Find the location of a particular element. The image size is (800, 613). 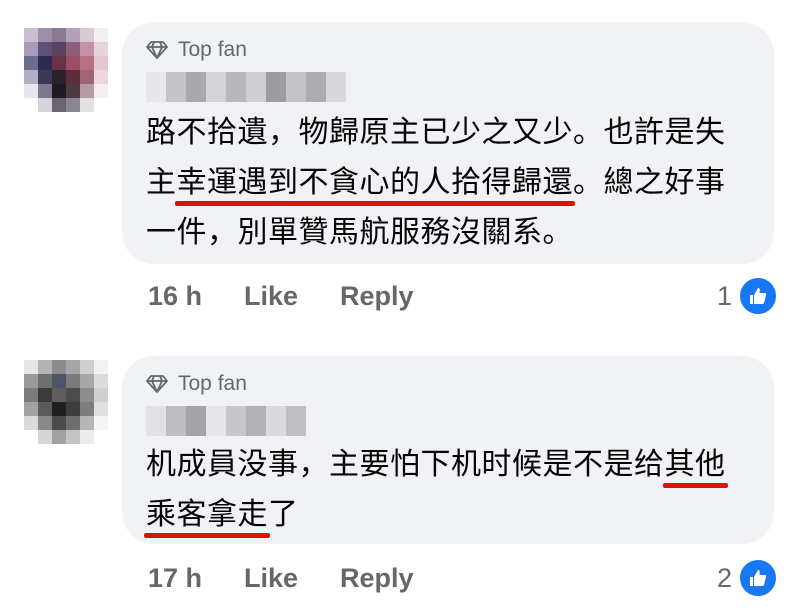

reaction-summary: 2 is located at coordinates (747, 578).